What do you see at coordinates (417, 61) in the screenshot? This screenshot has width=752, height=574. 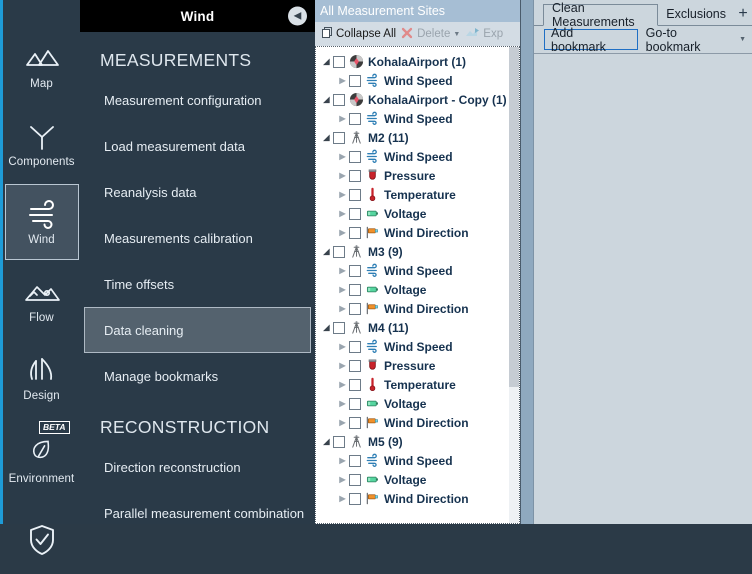 I see `tree-row: ◢ KohalaAirport (1)` at bounding box center [417, 61].